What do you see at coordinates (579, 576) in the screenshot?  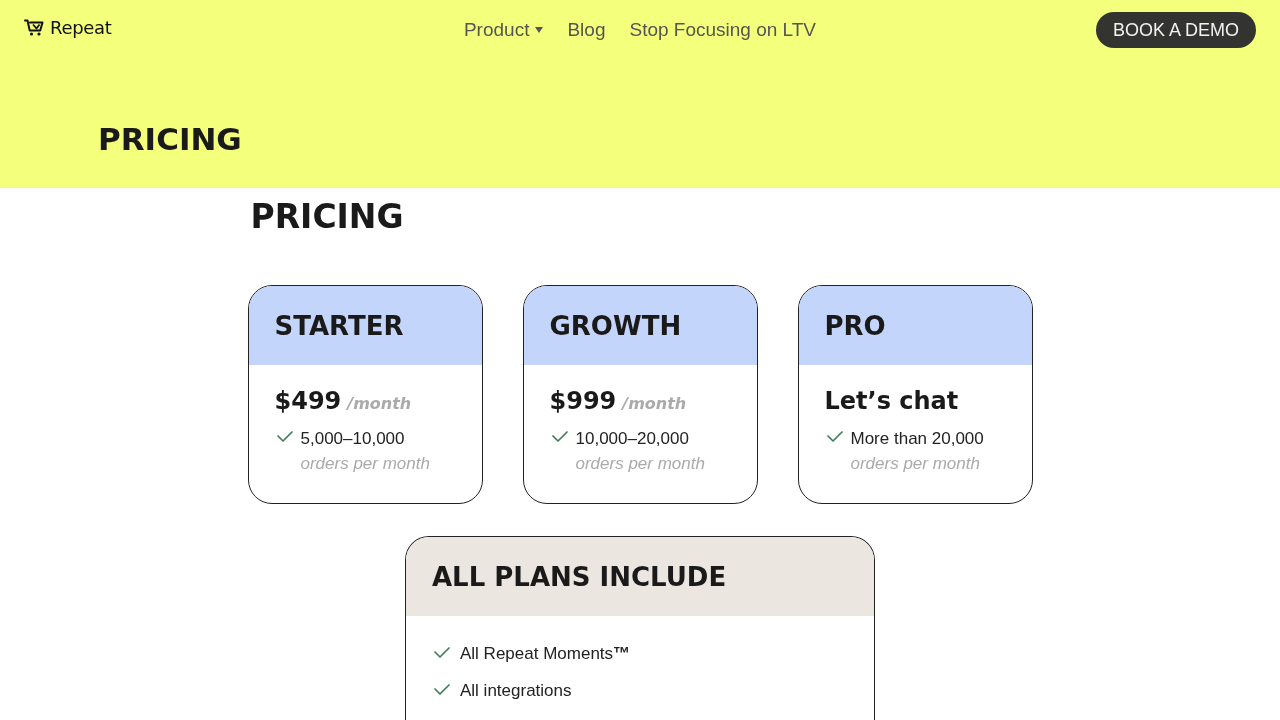 I see `includes-title: ALL PLANS INCLUDE` at bounding box center [579, 576].